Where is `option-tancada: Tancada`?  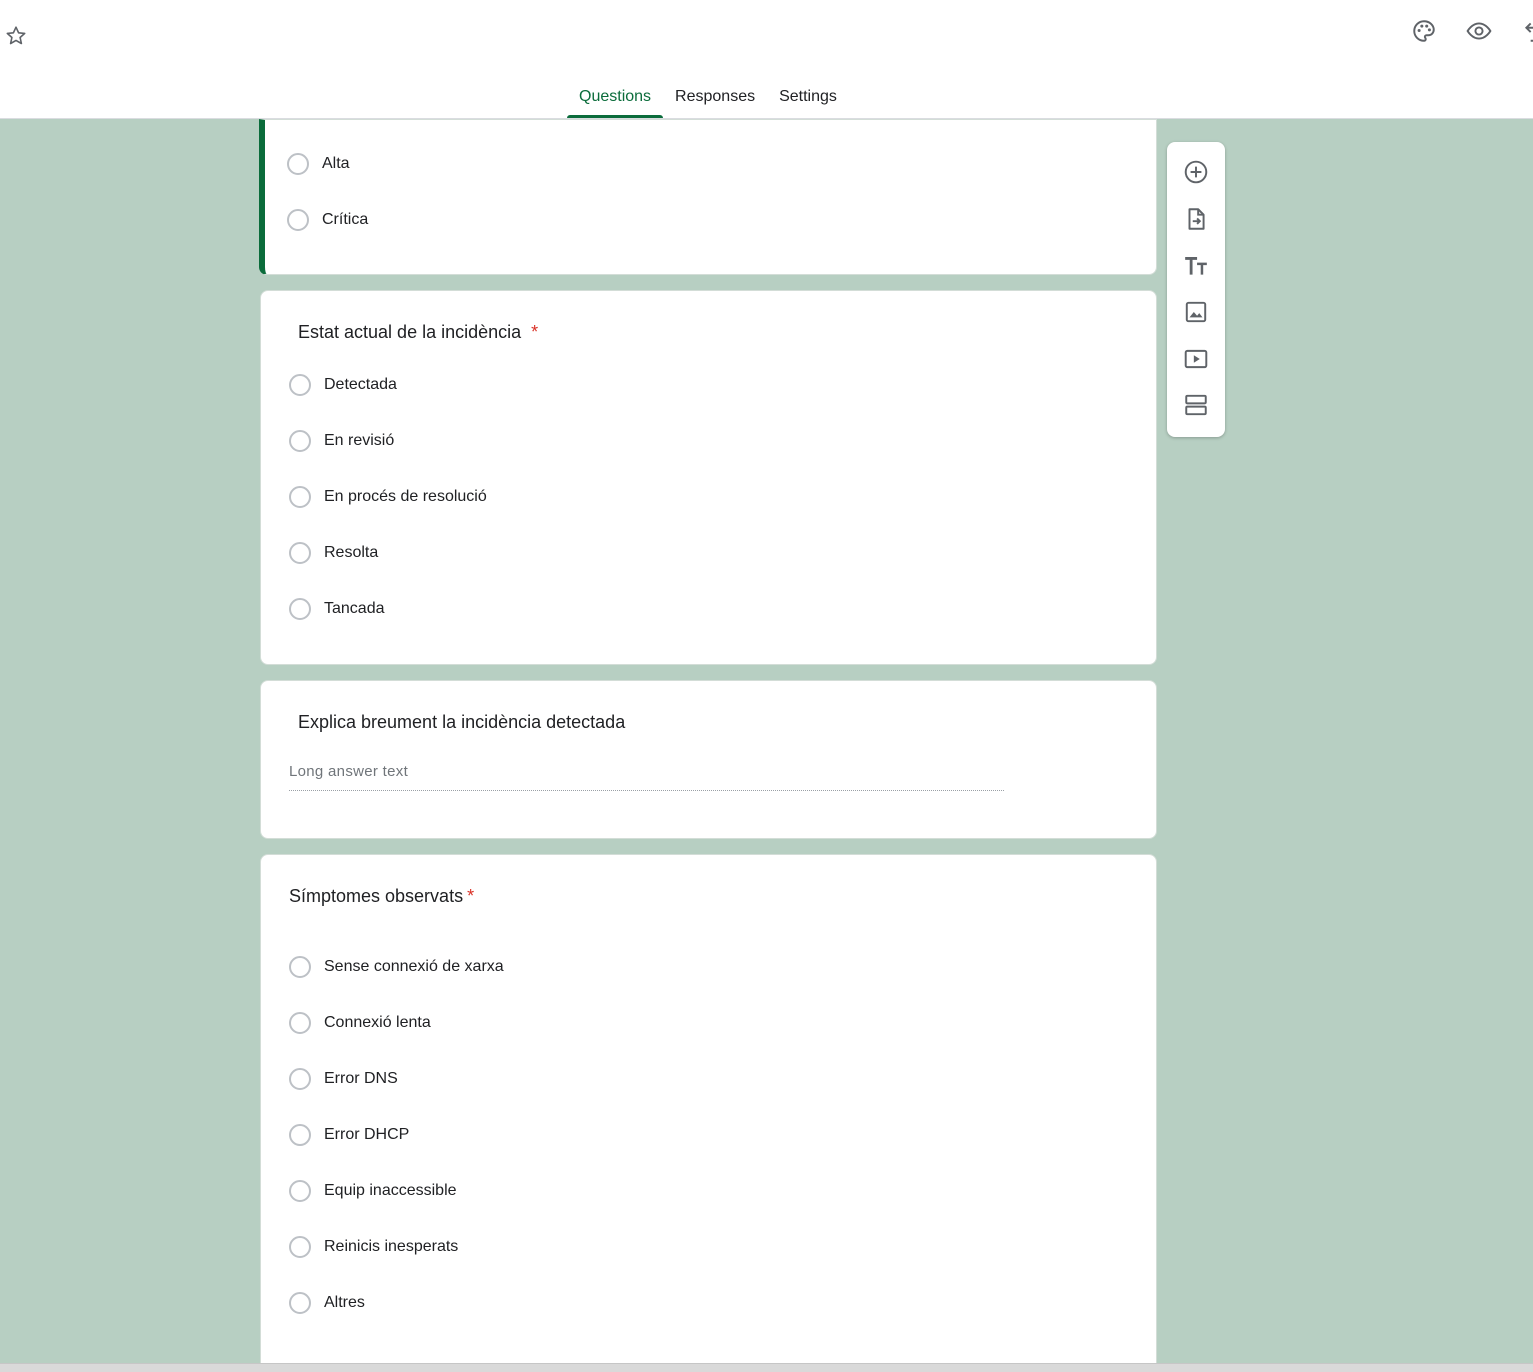
option-tancada: Tancada is located at coordinates (337, 609).